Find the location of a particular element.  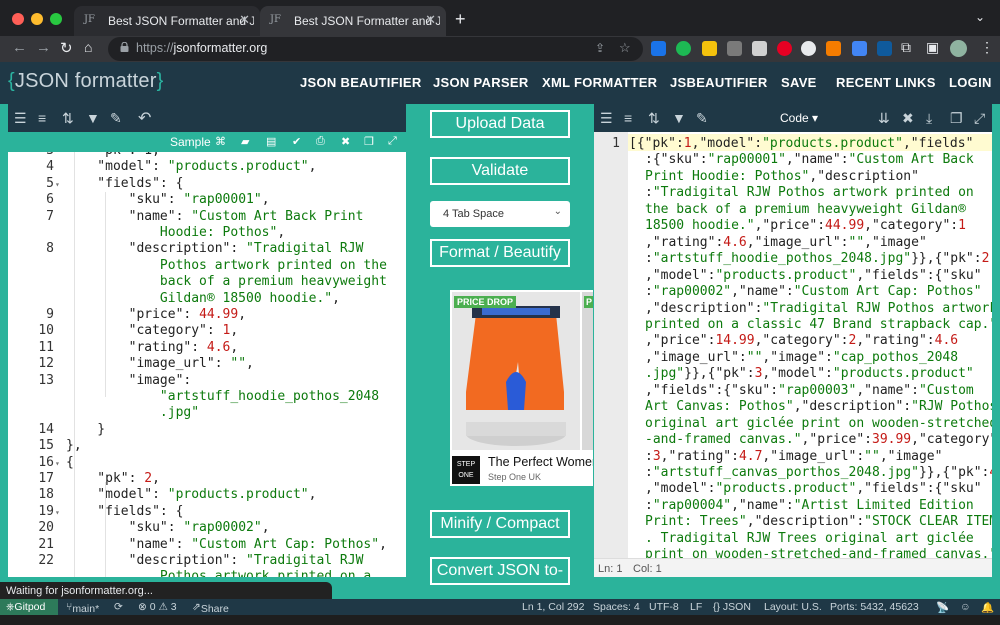

undo-icon: ↶ is located at coordinates (144, 118).